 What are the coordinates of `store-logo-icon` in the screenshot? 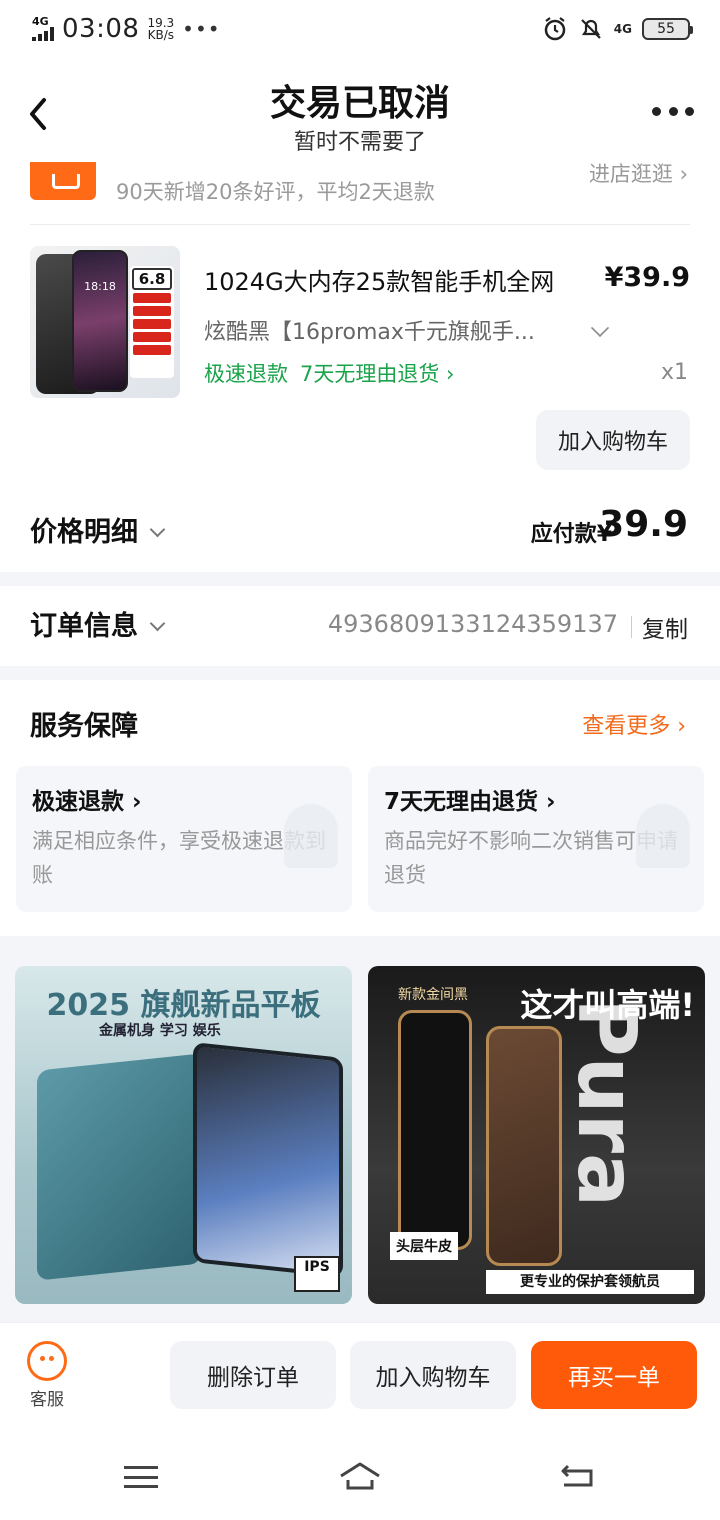 It's located at (63, 181).